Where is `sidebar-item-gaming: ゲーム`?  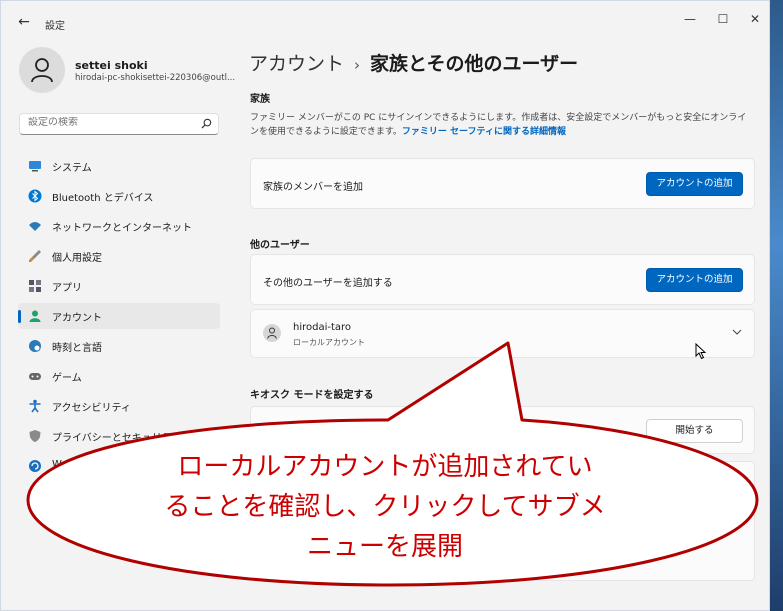 sidebar-item-gaming: ゲーム is located at coordinates (119, 376).